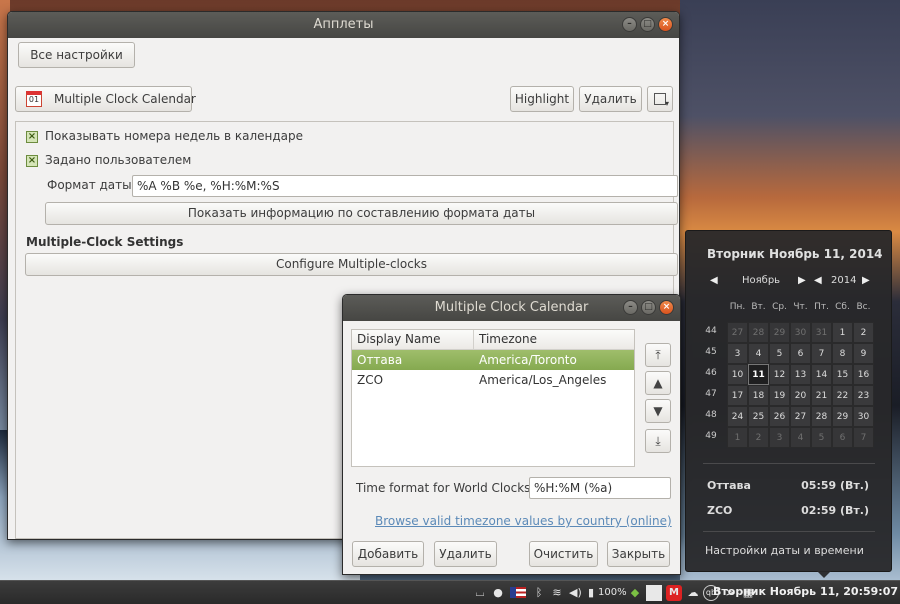 The width and height of the screenshot is (900, 604). What do you see at coordinates (638, 554) in the screenshot?
I see `close-button: Закрыть` at bounding box center [638, 554].